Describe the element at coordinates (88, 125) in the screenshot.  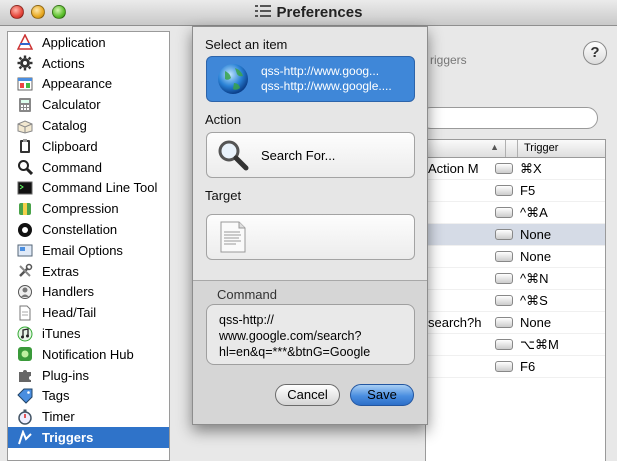
I see `sidebar-item-catalog: Catalog` at that location.